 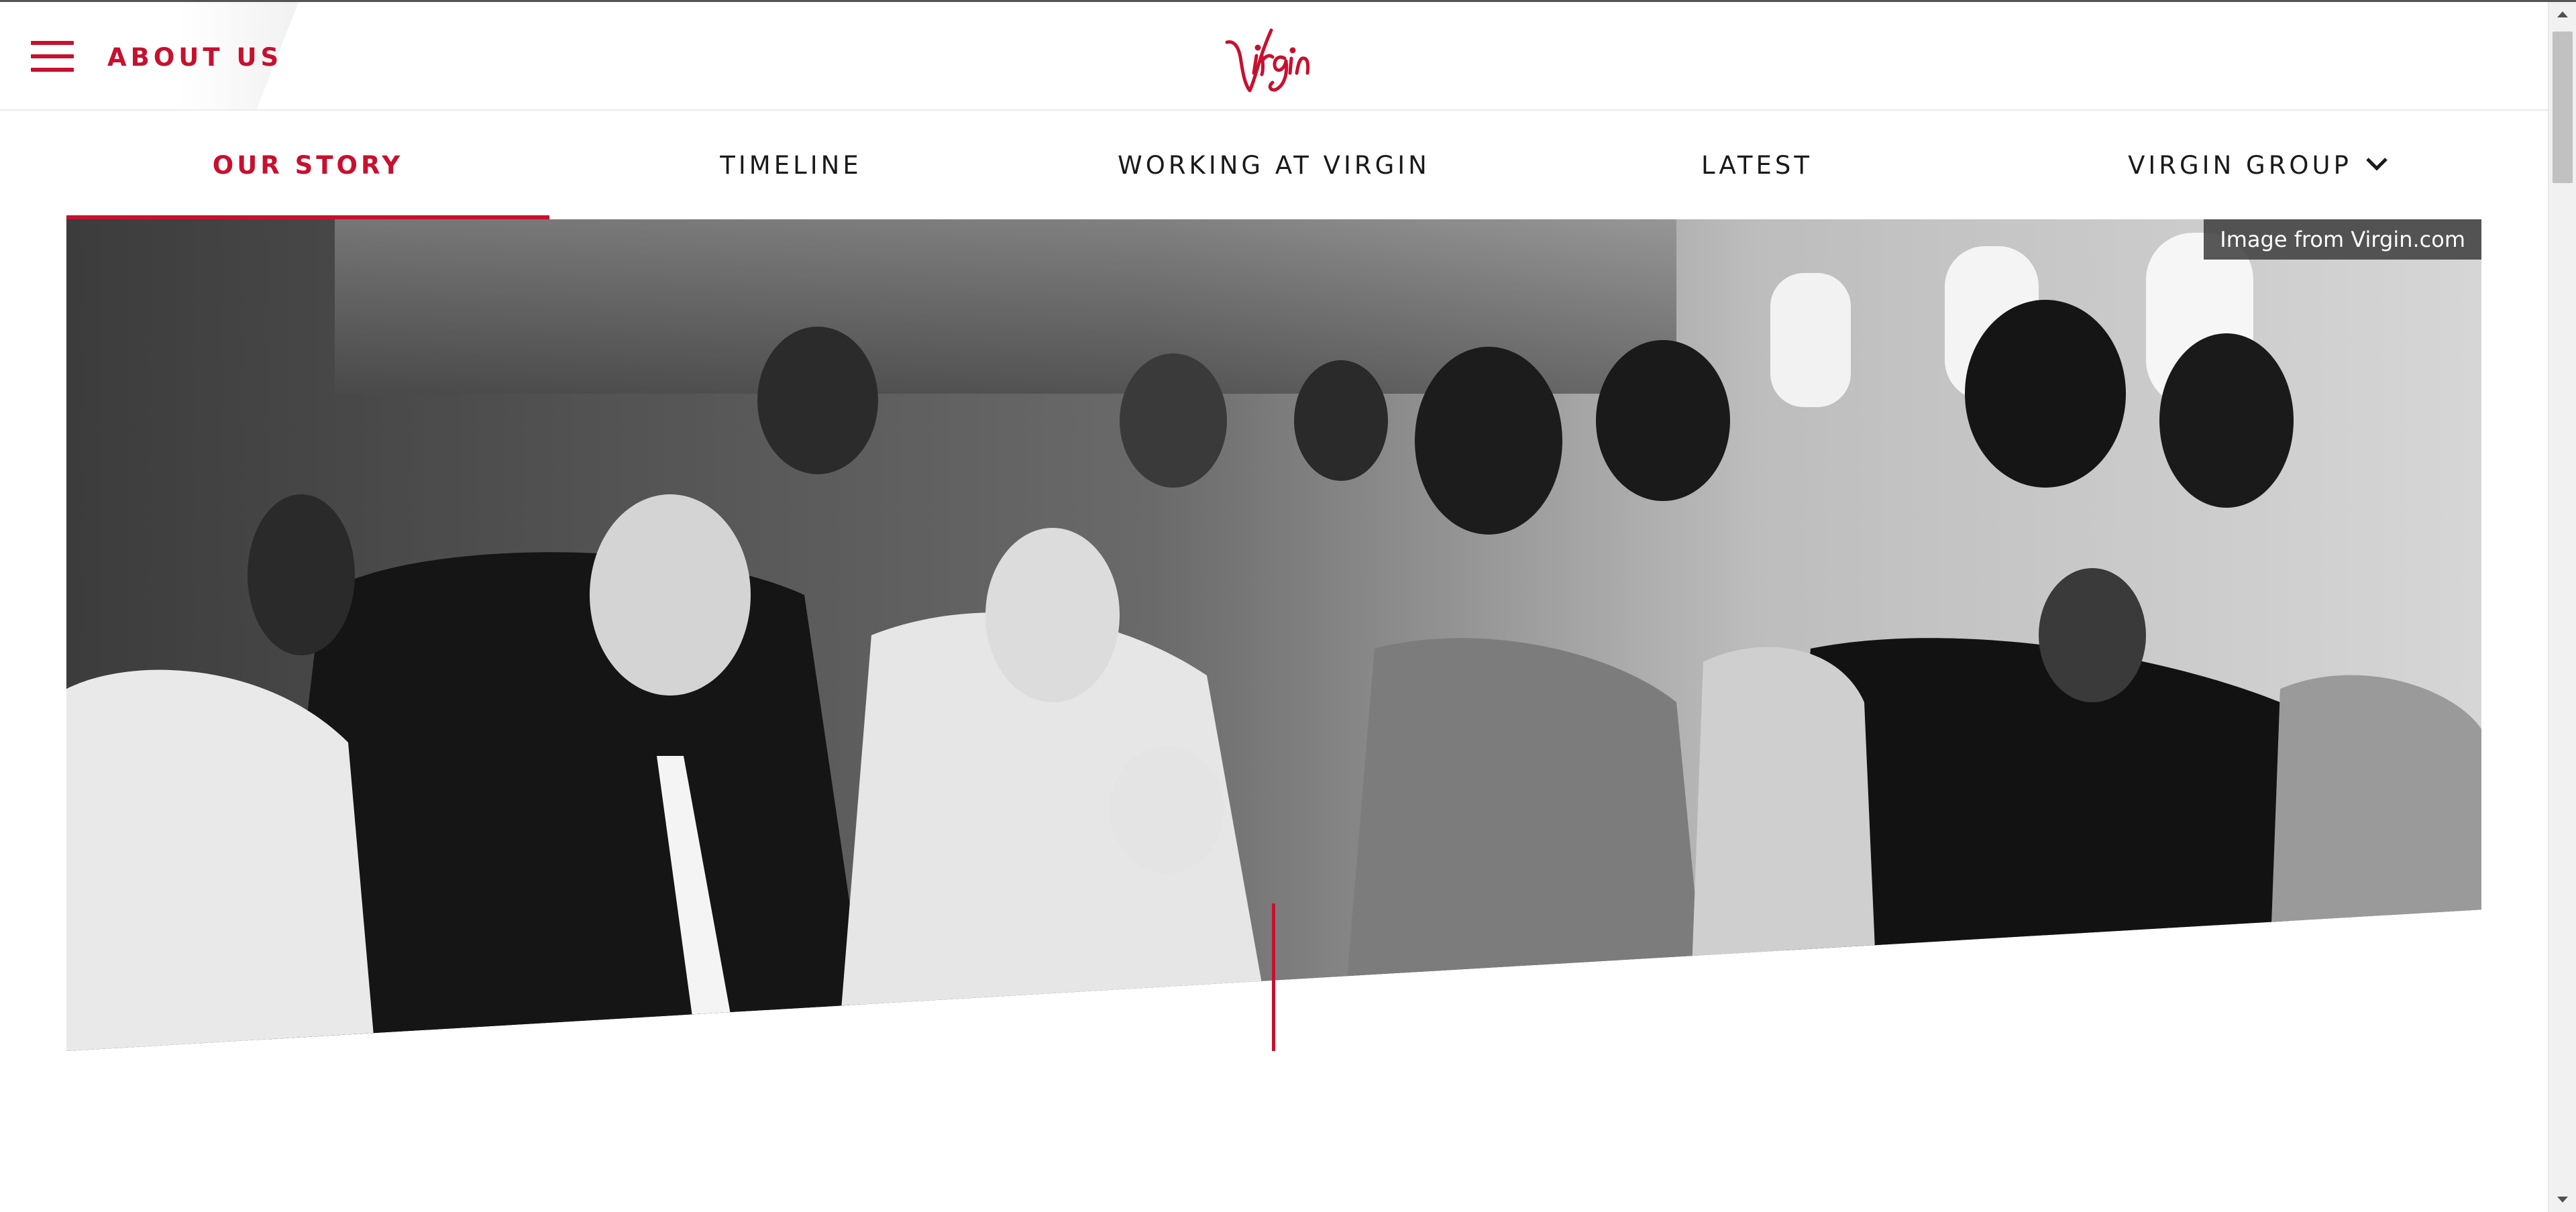 What do you see at coordinates (1271, 57) in the screenshot?
I see `virgin-logo` at bounding box center [1271, 57].